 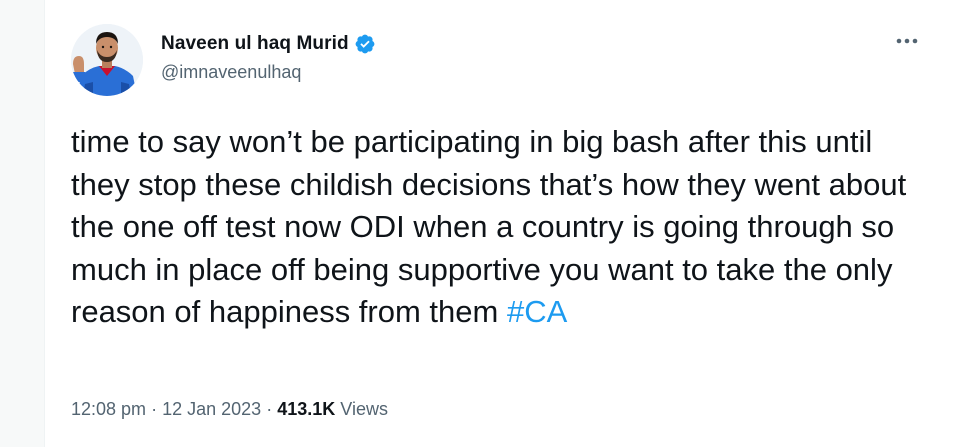 What do you see at coordinates (231, 72) in the screenshot?
I see `author-handle: @imnaveenulhaq` at bounding box center [231, 72].